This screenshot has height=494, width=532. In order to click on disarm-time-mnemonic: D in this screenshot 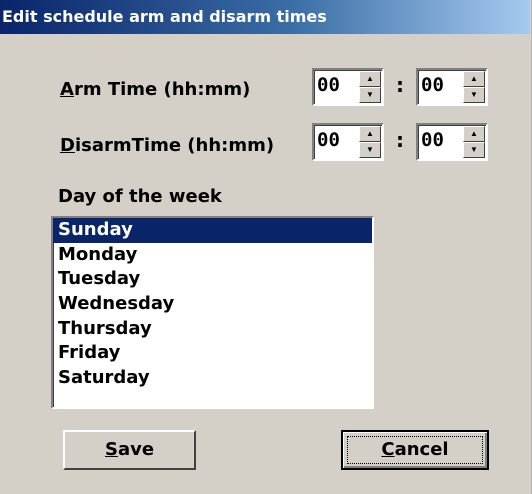, I will do `click(67, 145)`.